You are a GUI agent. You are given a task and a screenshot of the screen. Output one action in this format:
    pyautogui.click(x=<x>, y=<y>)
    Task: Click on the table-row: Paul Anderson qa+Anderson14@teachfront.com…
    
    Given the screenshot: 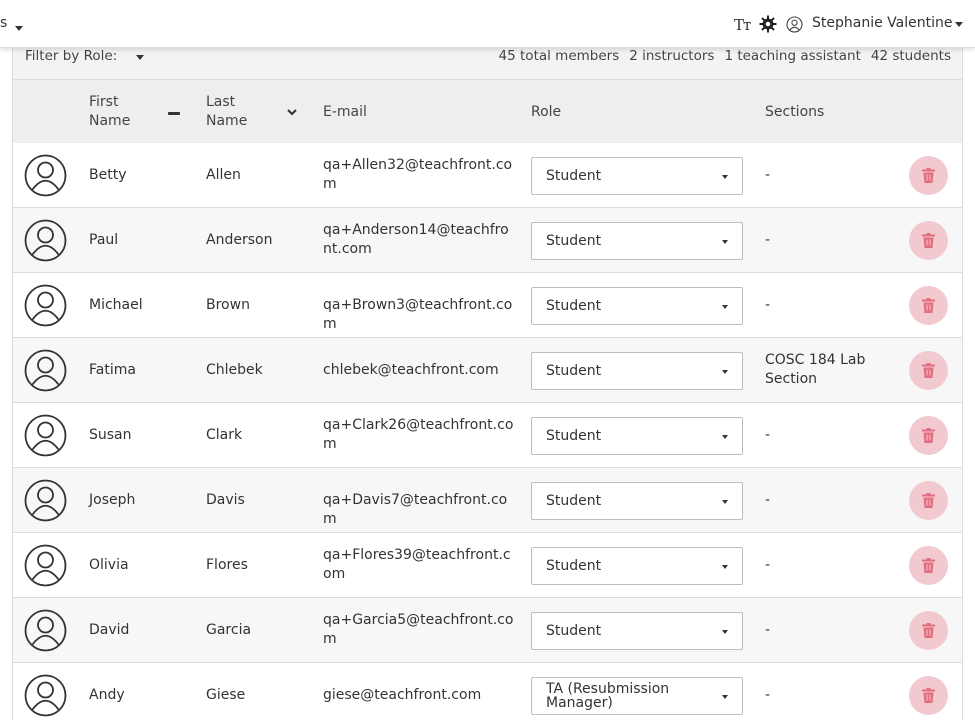 What is the action you would take?
    pyautogui.click(x=487, y=240)
    